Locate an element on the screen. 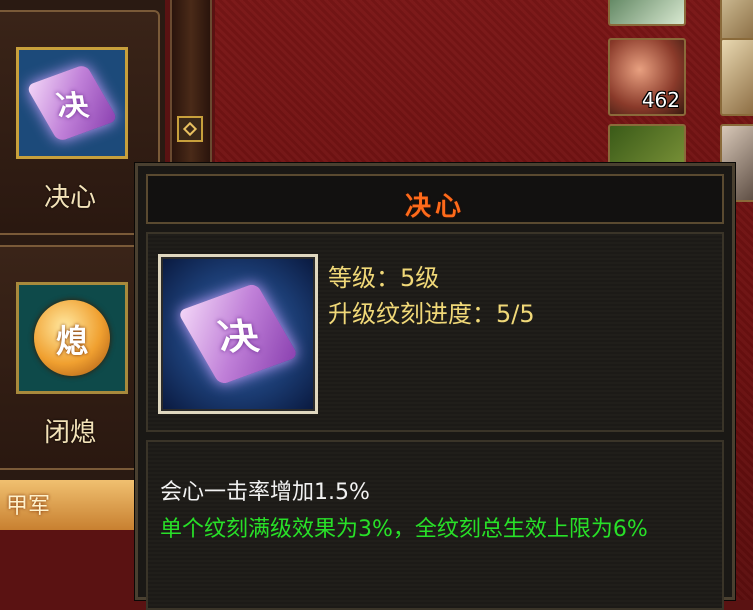 The width and height of the screenshot is (753, 610). bag-slot-panda is located at coordinates (647, 13).